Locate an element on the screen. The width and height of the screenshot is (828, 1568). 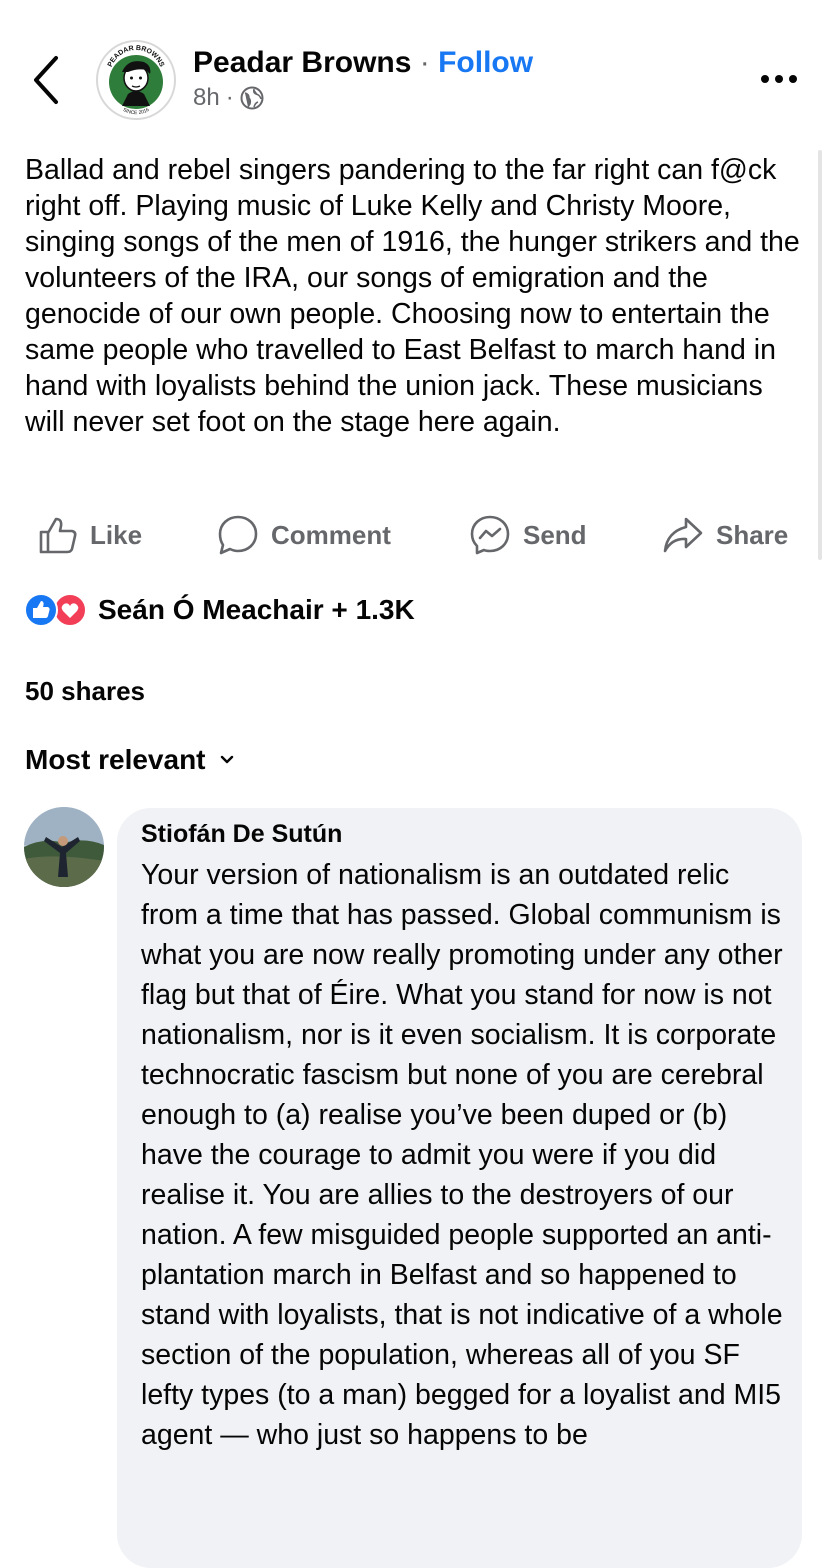
sort-label: Most relevant is located at coordinates (115, 759).